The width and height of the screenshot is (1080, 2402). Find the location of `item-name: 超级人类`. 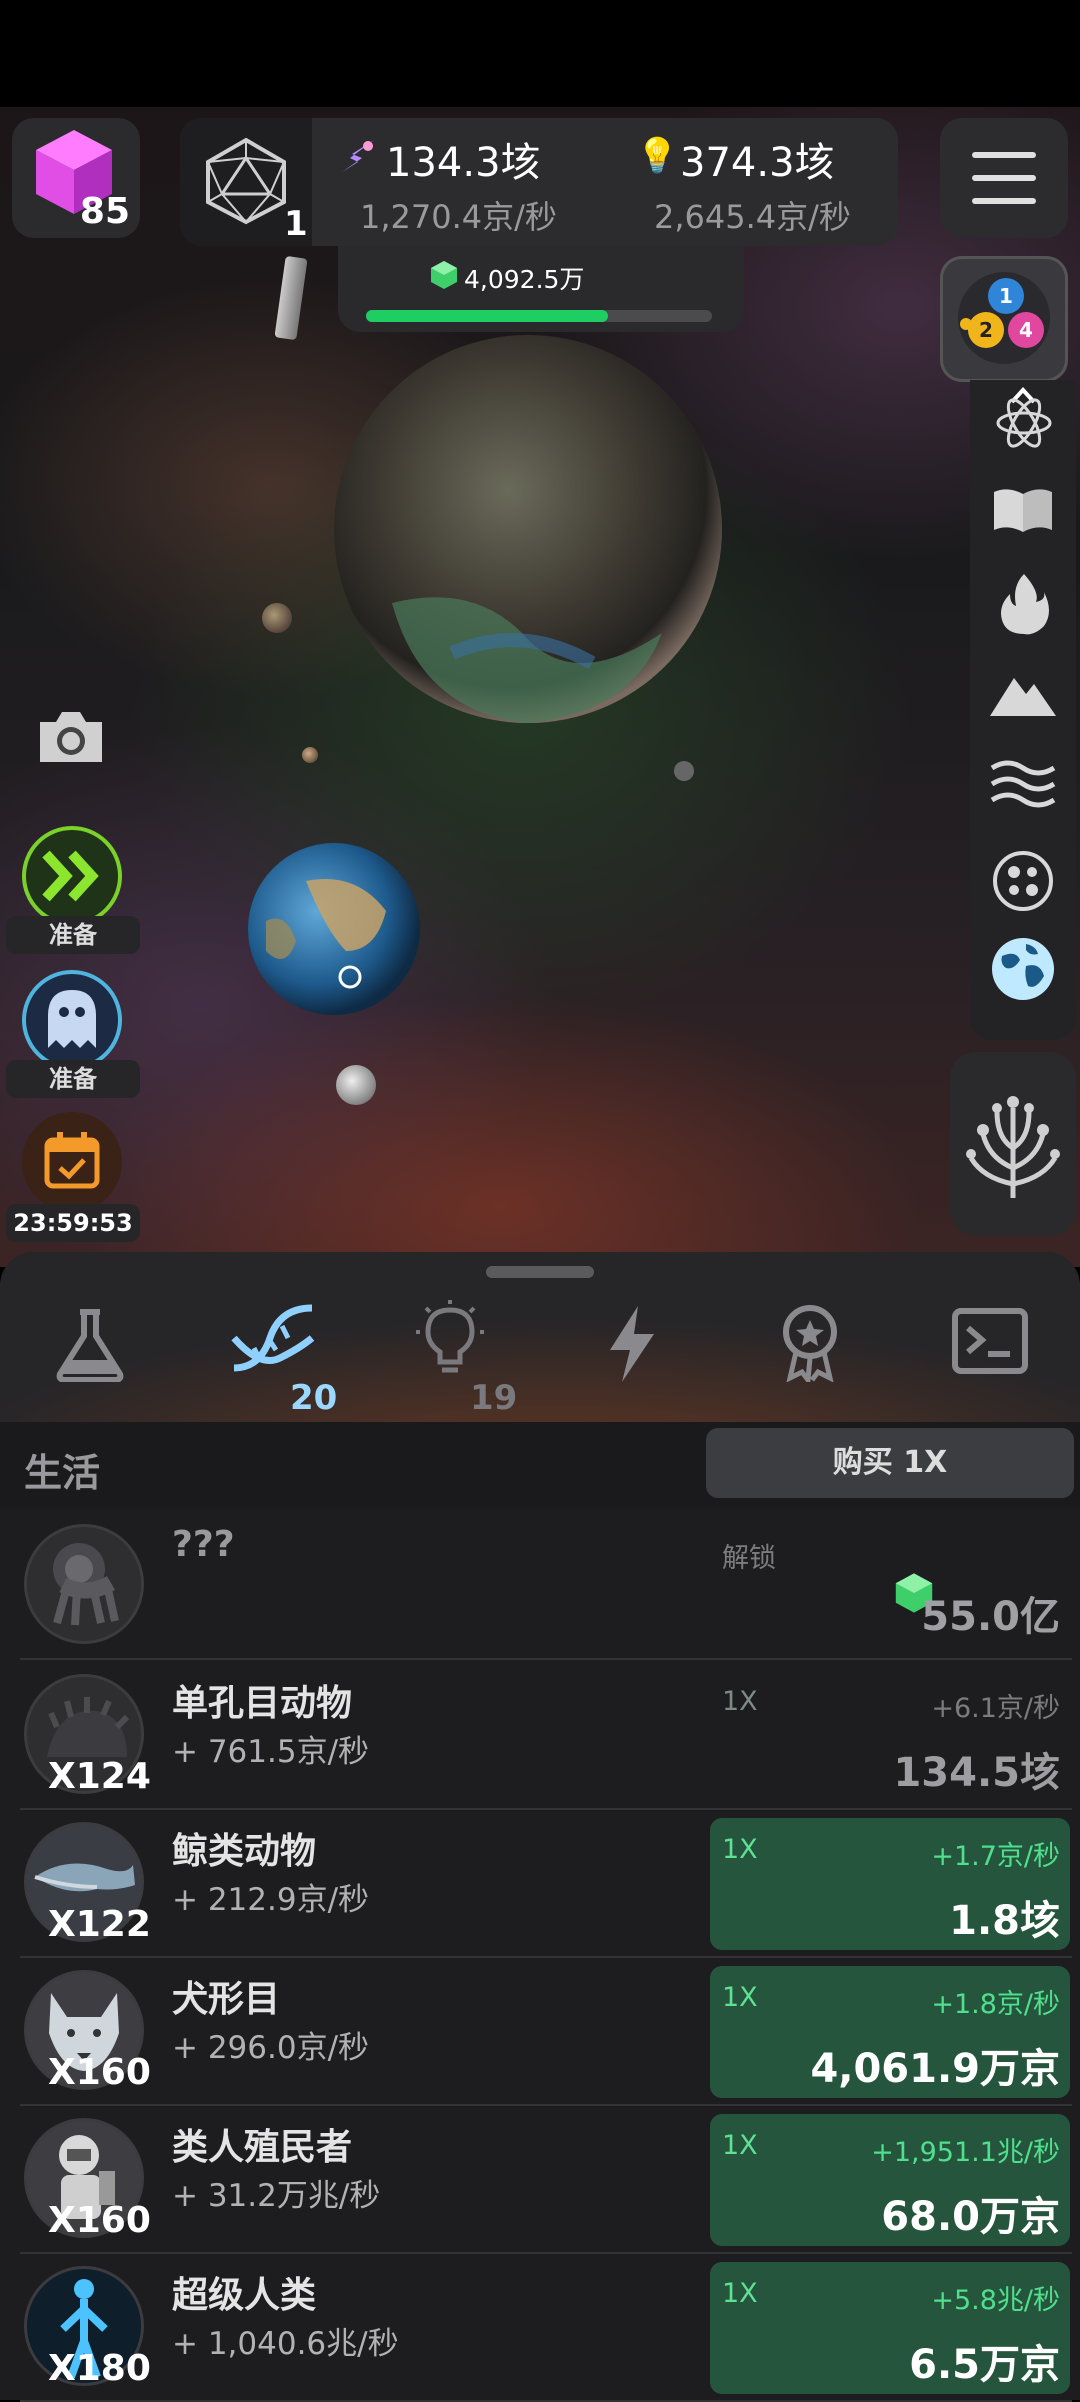

item-name: 超级人类 is located at coordinates (244, 2295).